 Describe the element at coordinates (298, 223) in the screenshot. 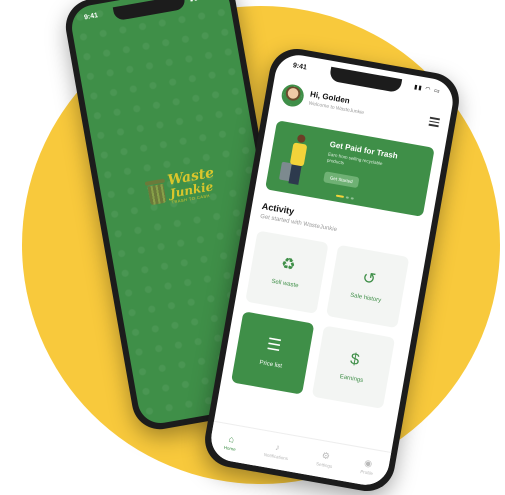

I see `activity-subtitle: Get started with WasteJunkie` at that location.